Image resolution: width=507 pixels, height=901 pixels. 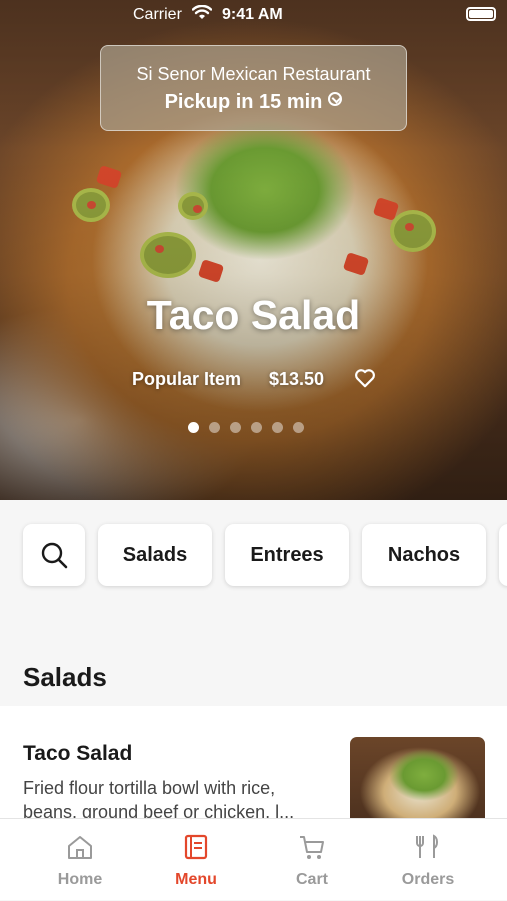 What do you see at coordinates (196, 847) in the screenshot?
I see `menu-icon` at bounding box center [196, 847].